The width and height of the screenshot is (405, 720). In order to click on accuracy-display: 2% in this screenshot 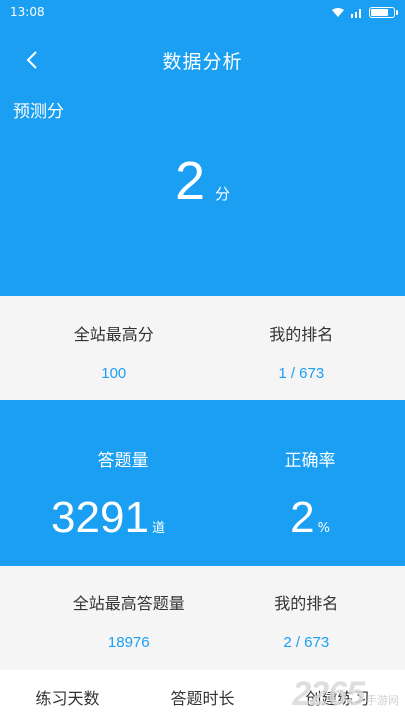, I will do `click(310, 518)`.